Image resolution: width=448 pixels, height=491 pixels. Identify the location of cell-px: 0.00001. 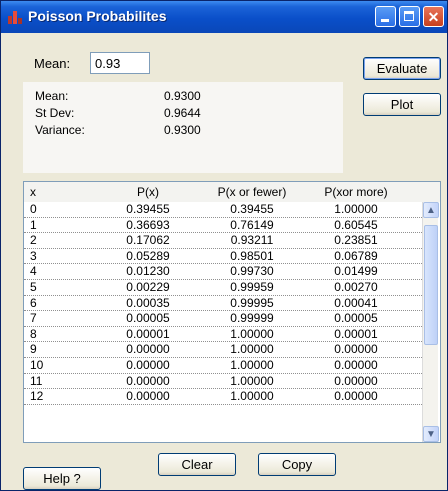
(148, 333).